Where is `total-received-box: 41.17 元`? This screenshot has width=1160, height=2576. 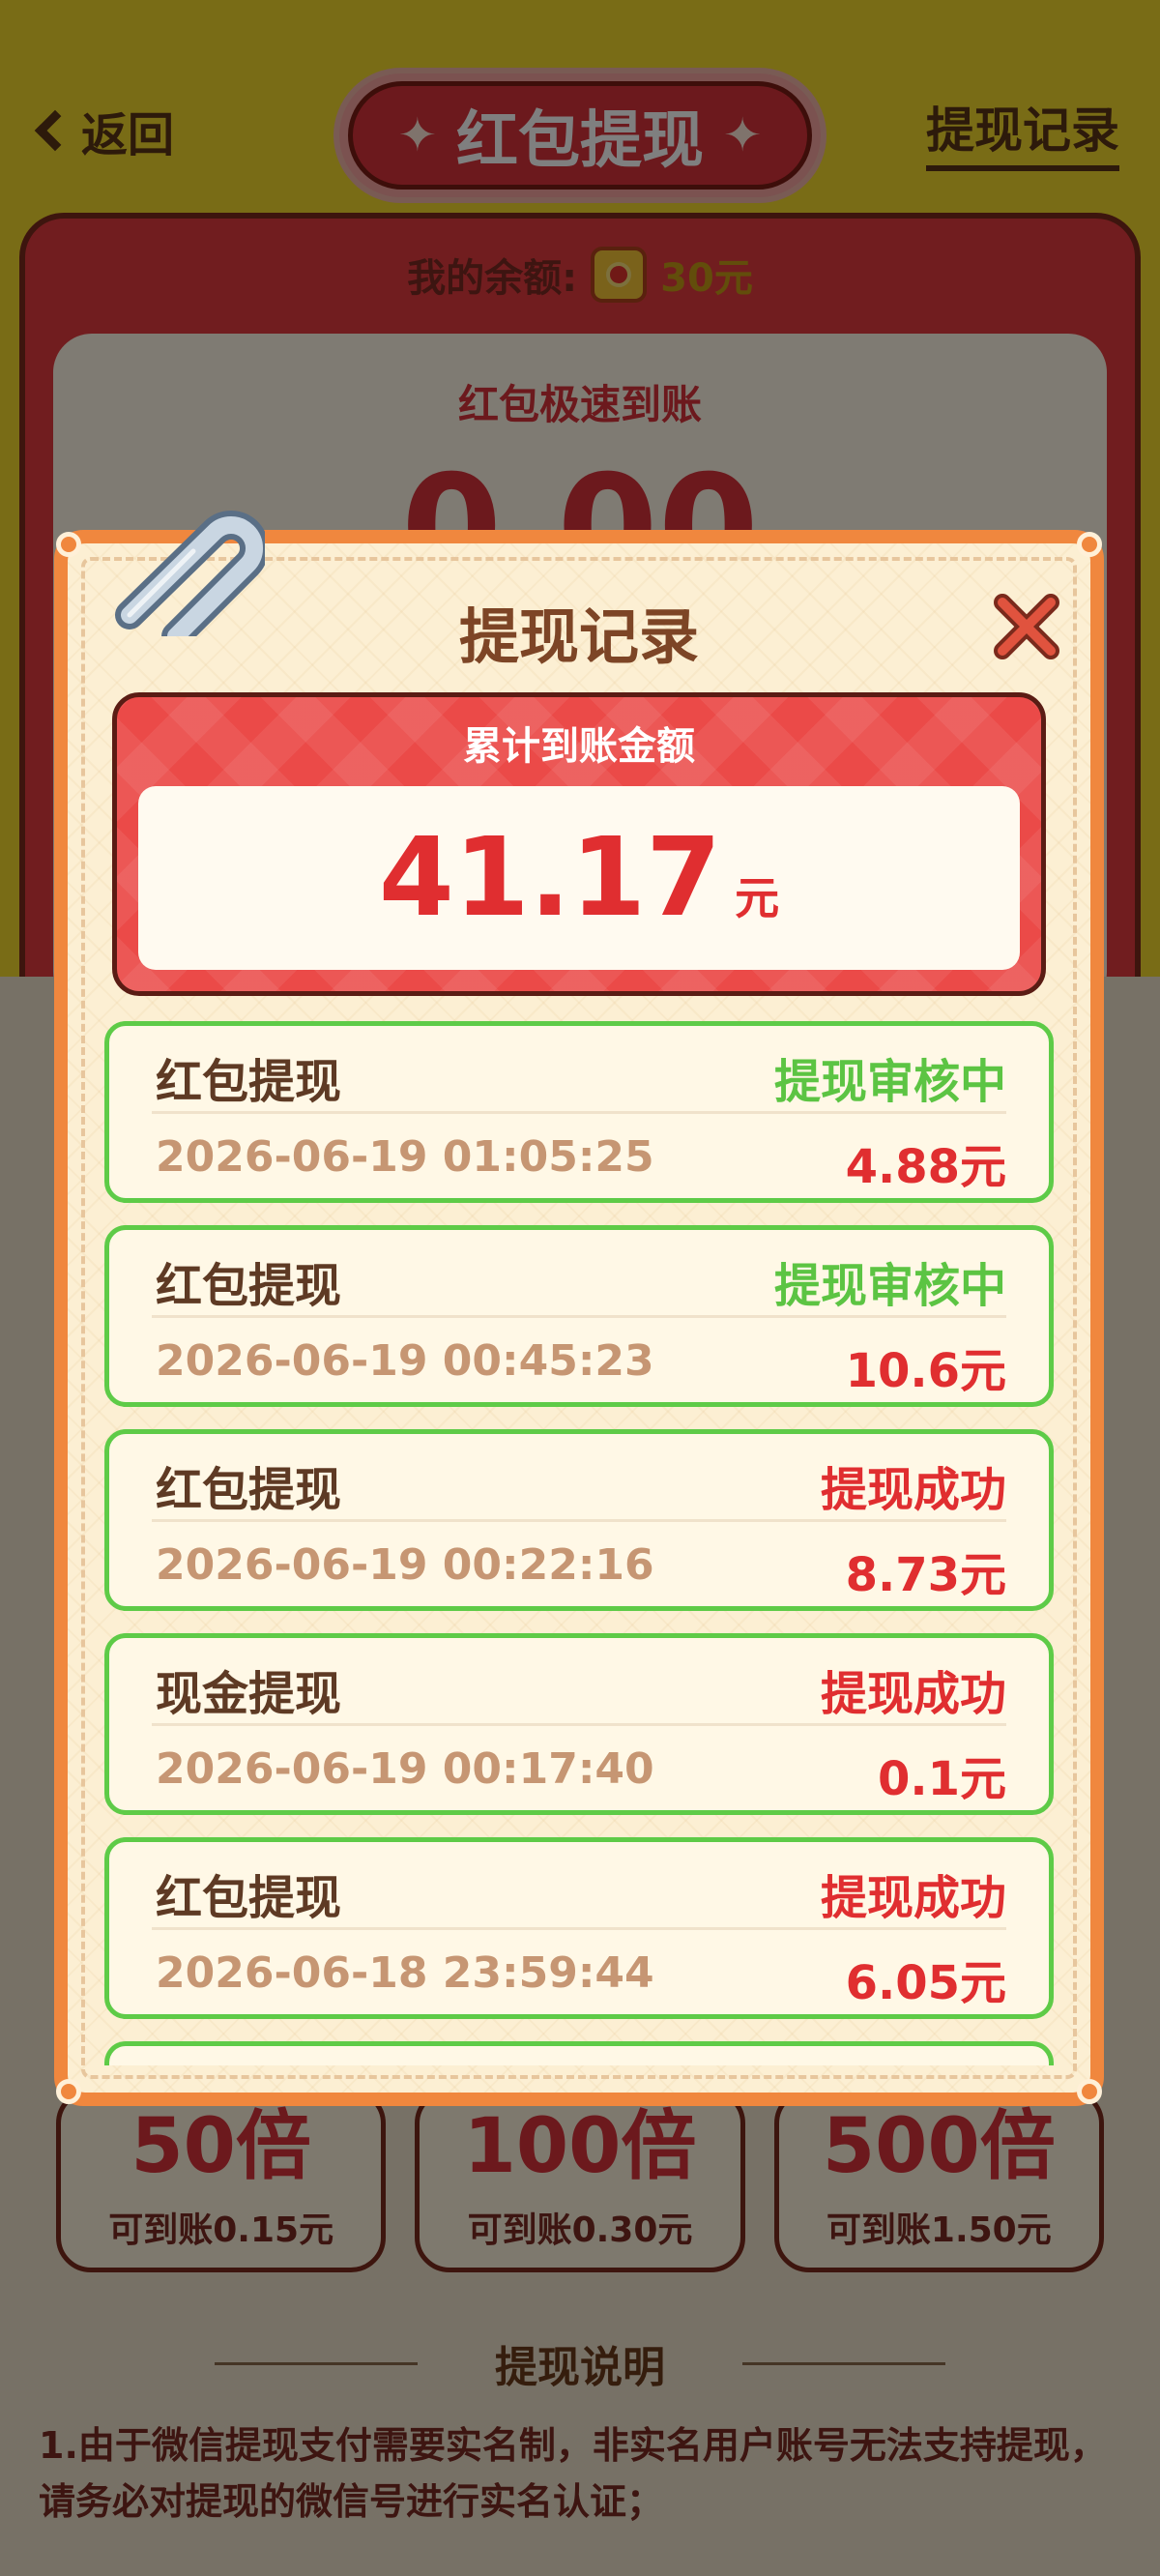
total-received-box: 41.17 元 is located at coordinates (579, 878).